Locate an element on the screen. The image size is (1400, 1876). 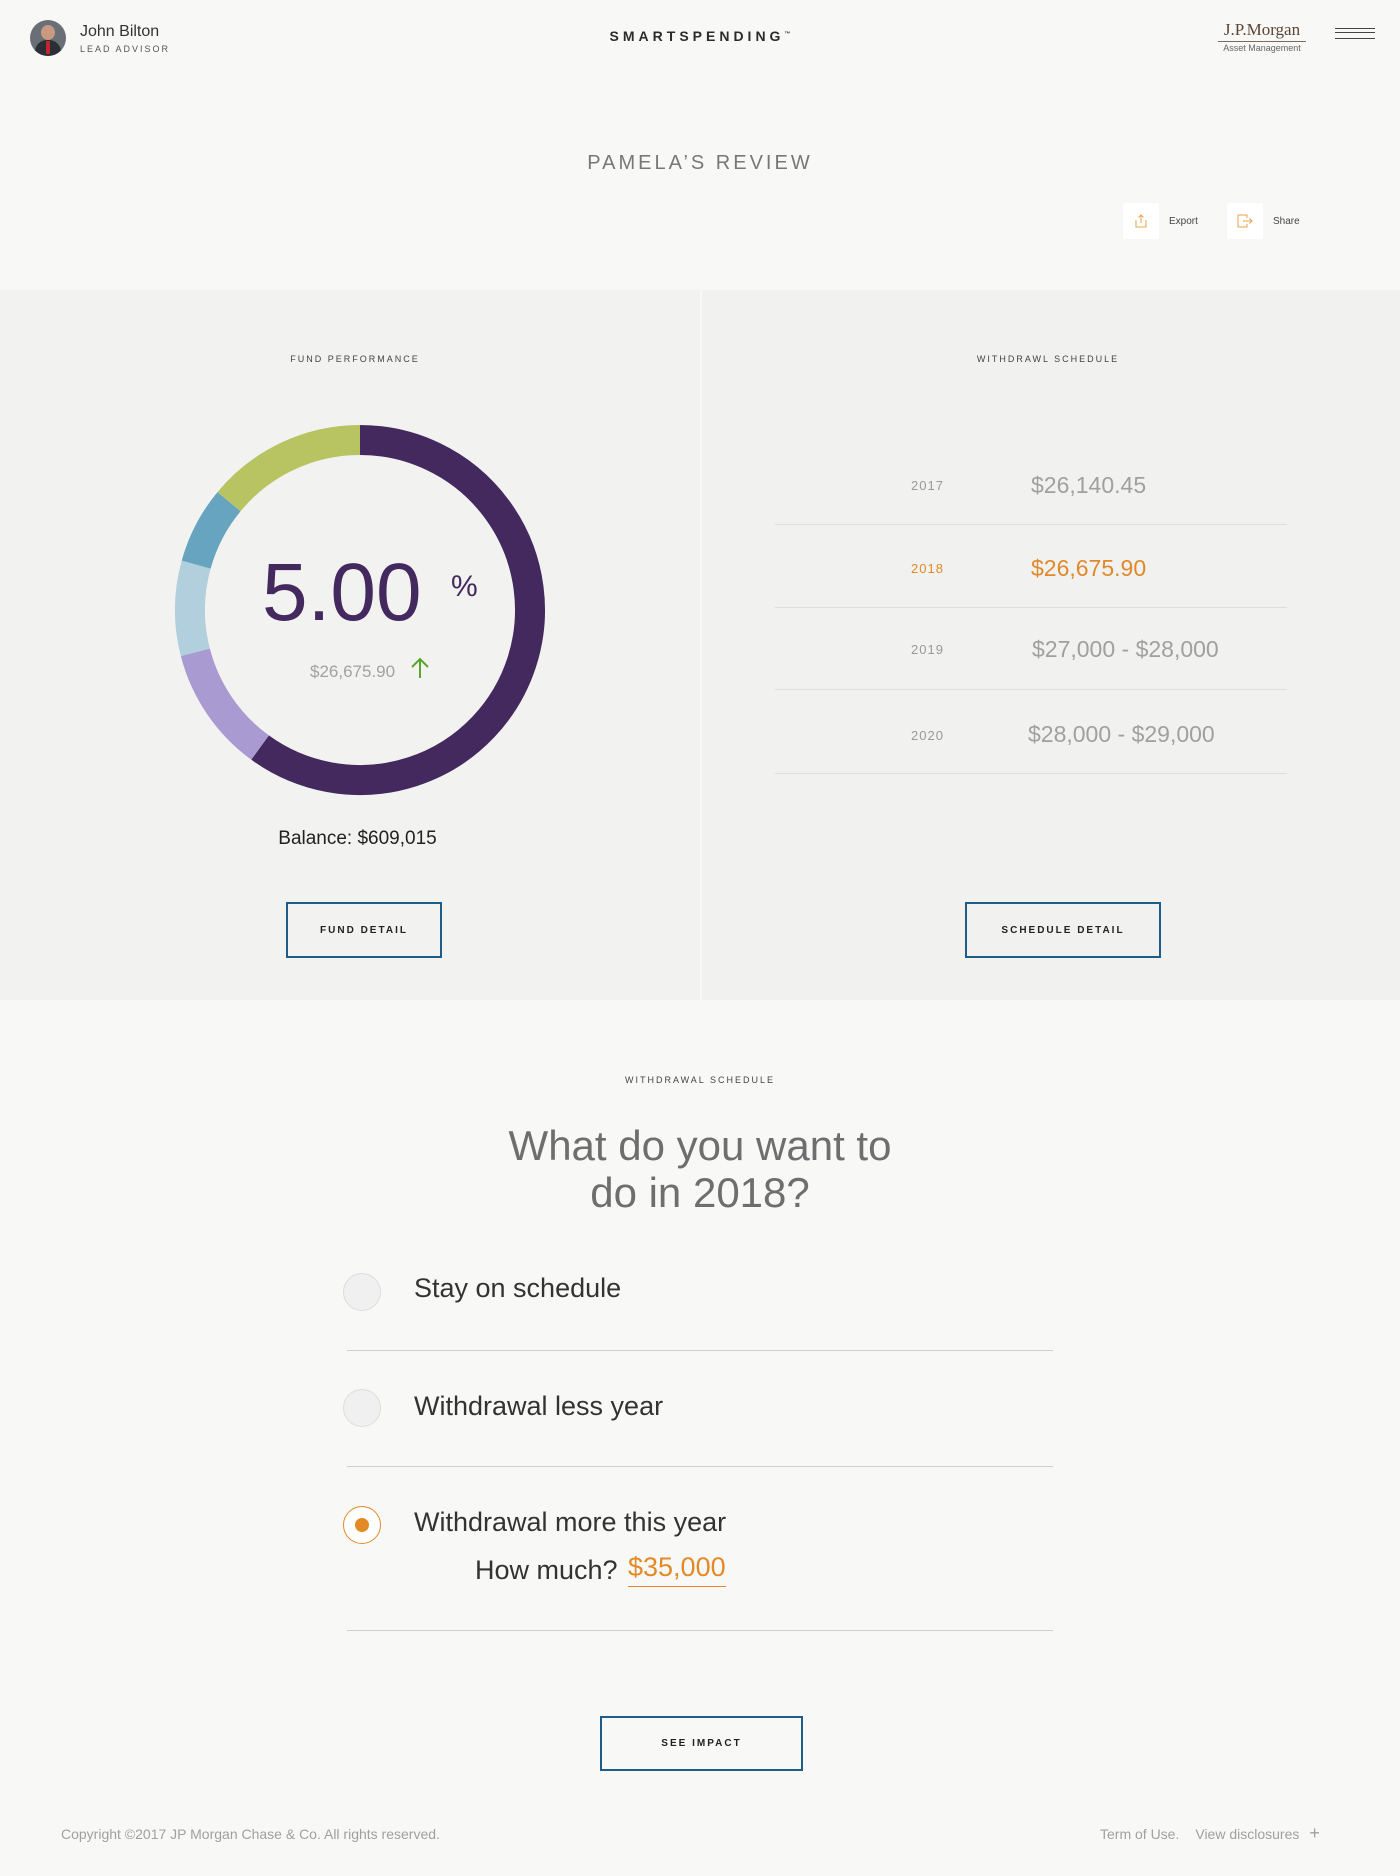
option-withdraw-less: Withdrawal less year is located at coordinates (698, 1409).